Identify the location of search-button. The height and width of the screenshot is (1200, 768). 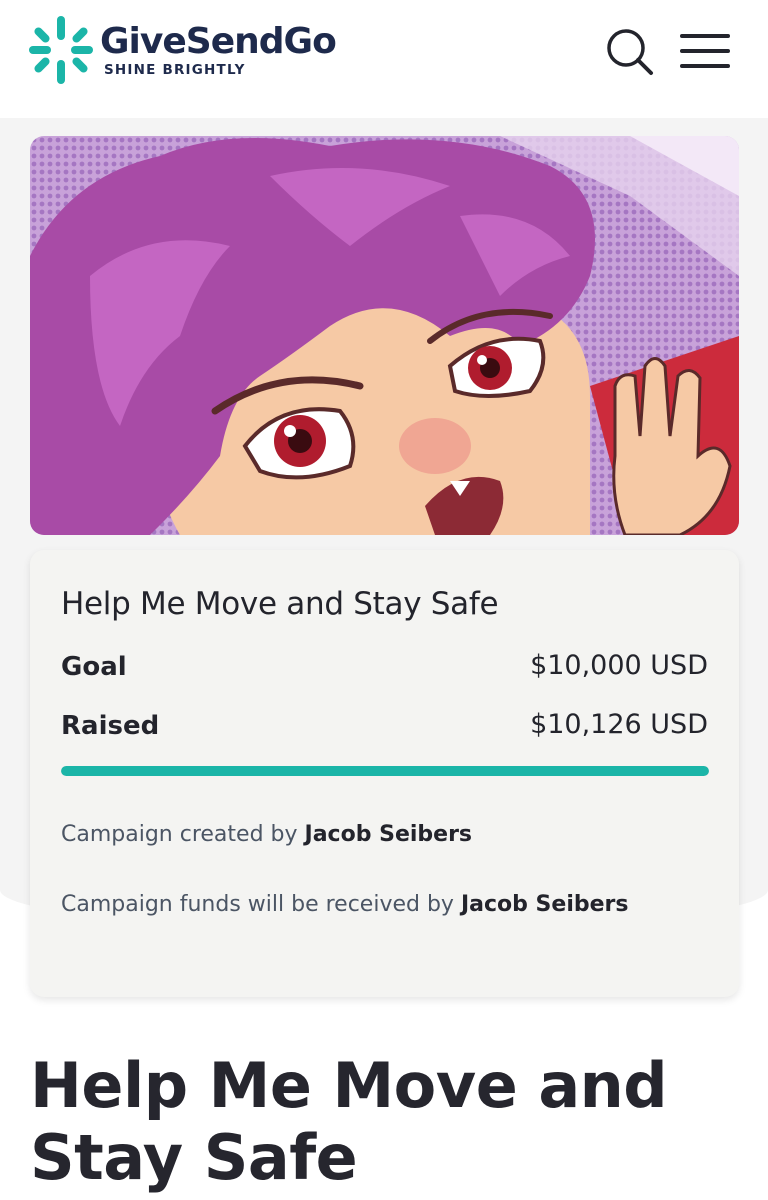
(630, 52).